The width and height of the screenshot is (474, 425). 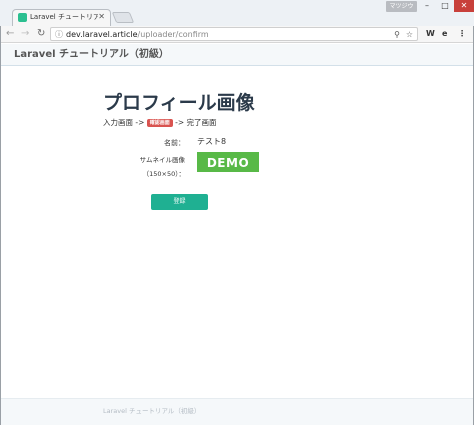 I want to click on profile-badge: マツジウ, so click(x=401, y=6).